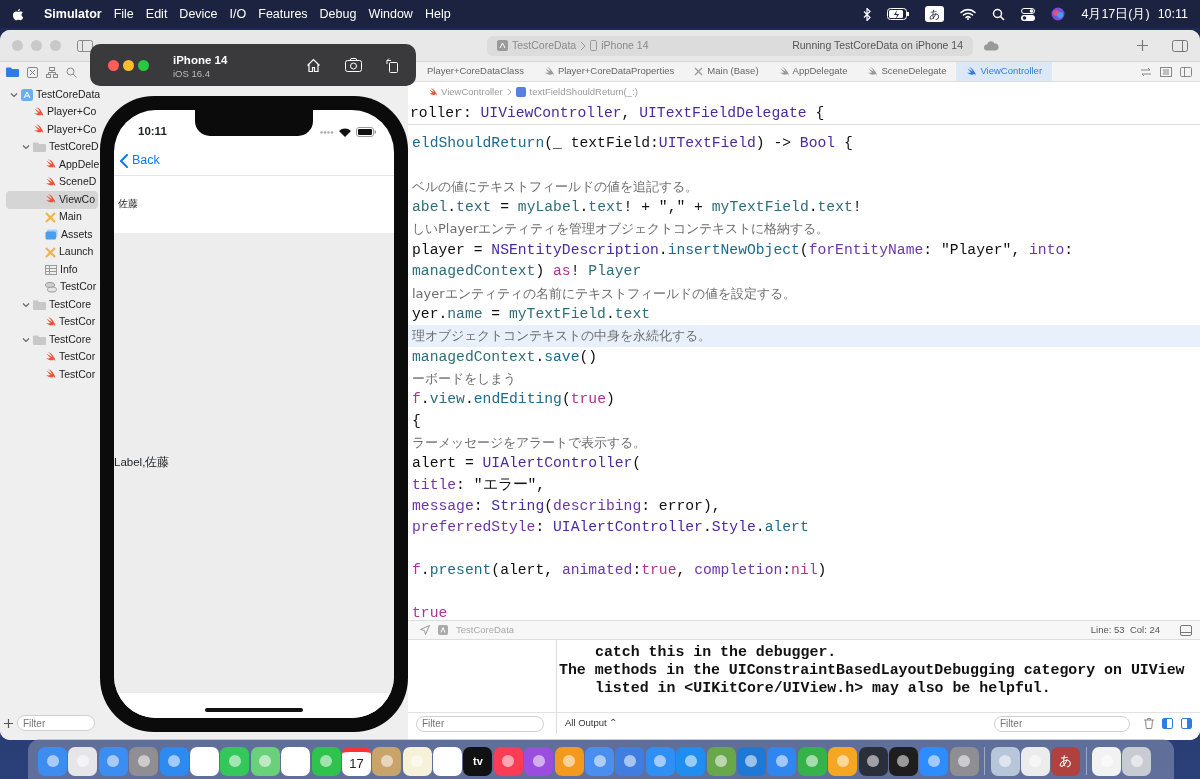 Image resolution: width=1200 pixels, height=779 pixels. I want to click on menu-bar-date: 4月17日(月), so click(1115, 14).